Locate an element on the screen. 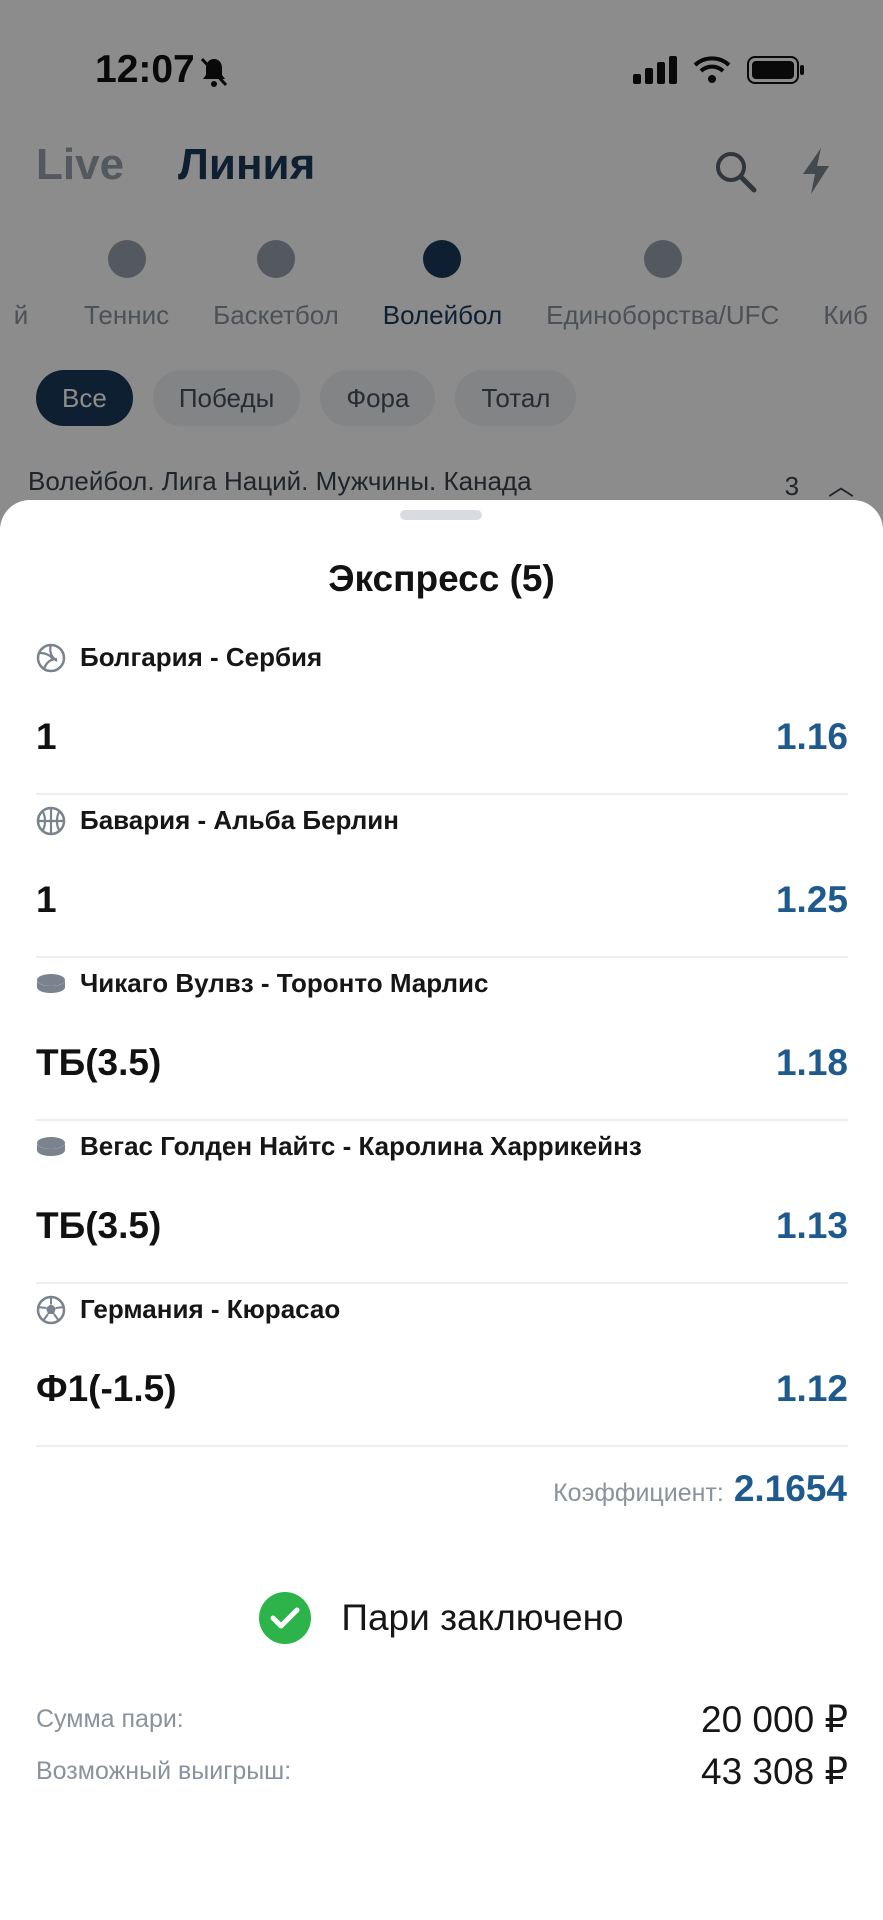  bet-event: Германия - Кюрасао is located at coordinates (210, 1309).